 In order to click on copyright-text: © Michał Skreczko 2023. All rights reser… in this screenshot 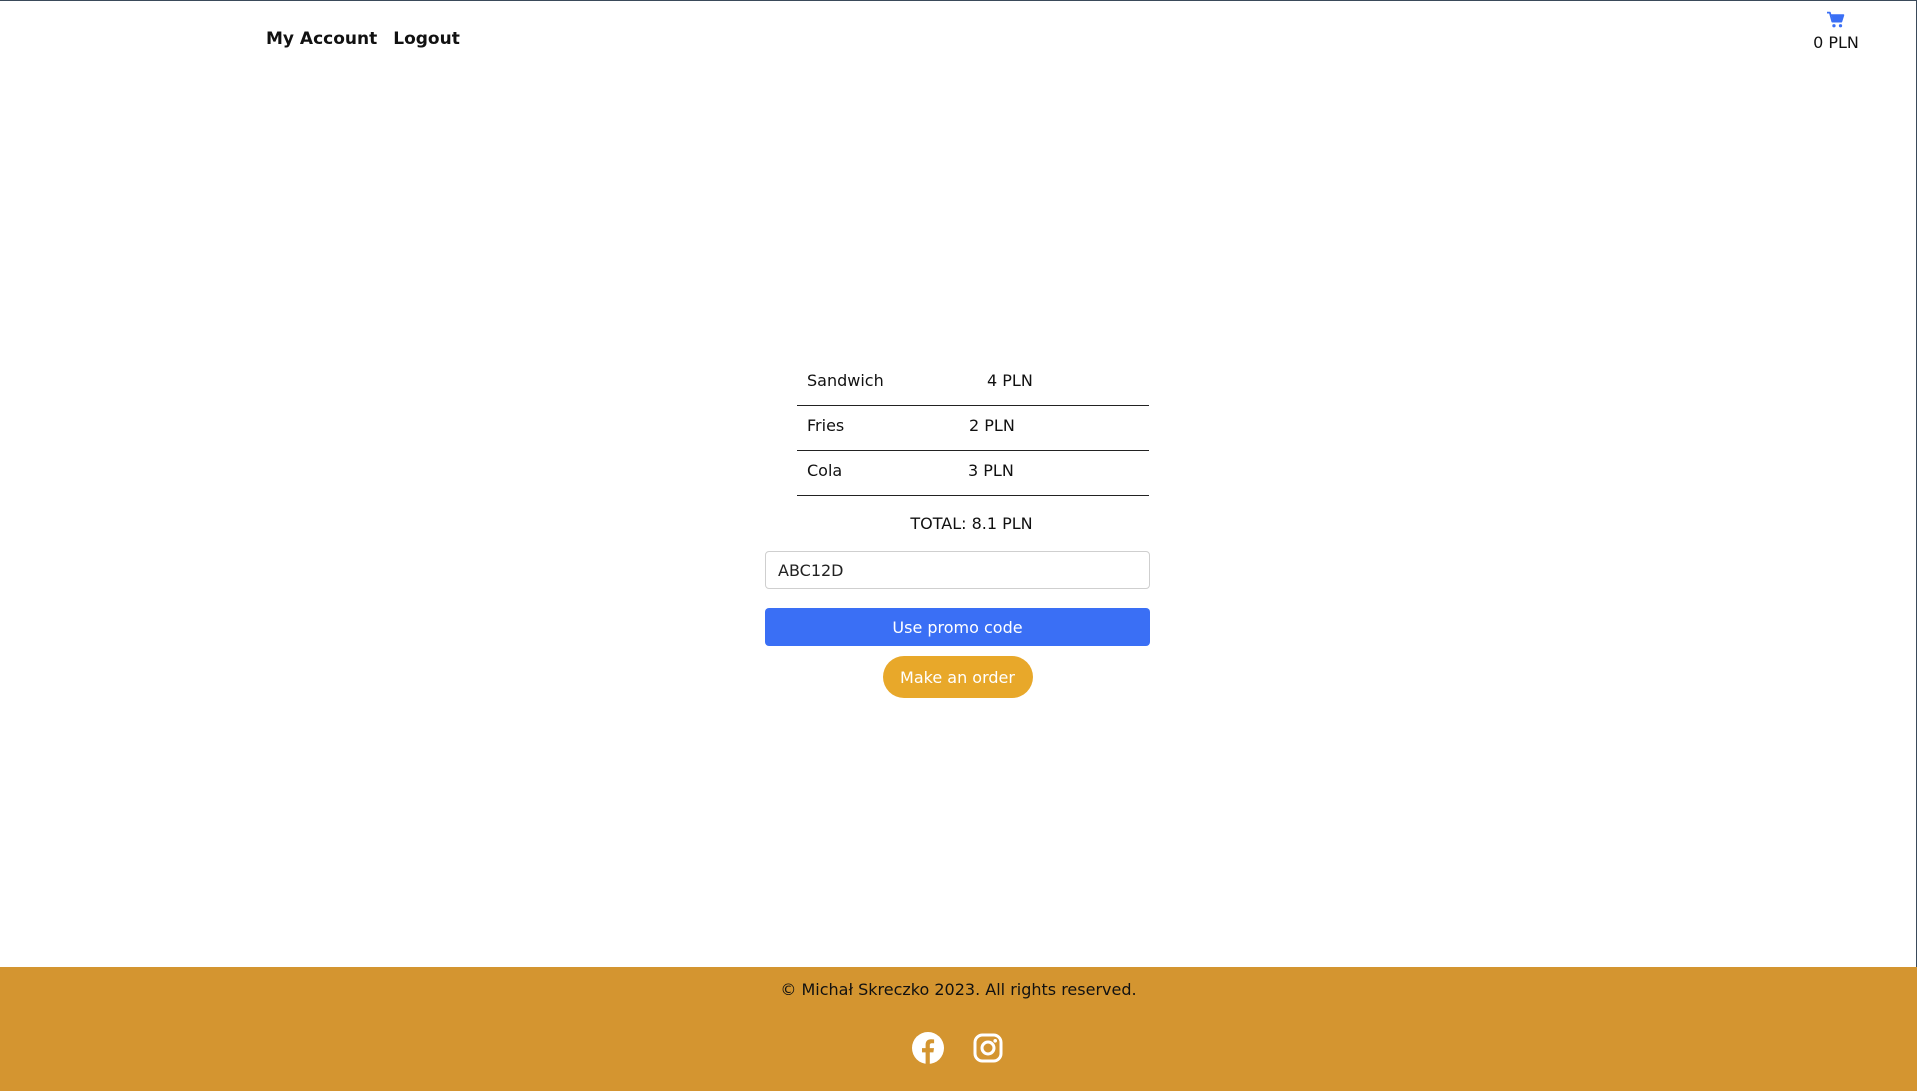, I will do `click(958, 989)`.